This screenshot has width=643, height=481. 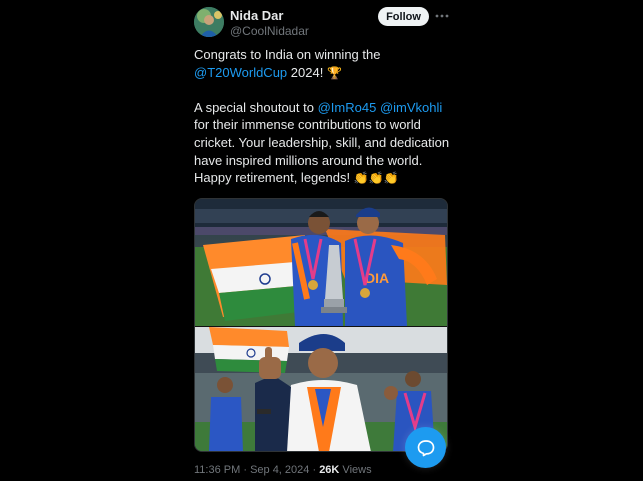 I want to click on views-label: Views, so click(x=355, y=470).